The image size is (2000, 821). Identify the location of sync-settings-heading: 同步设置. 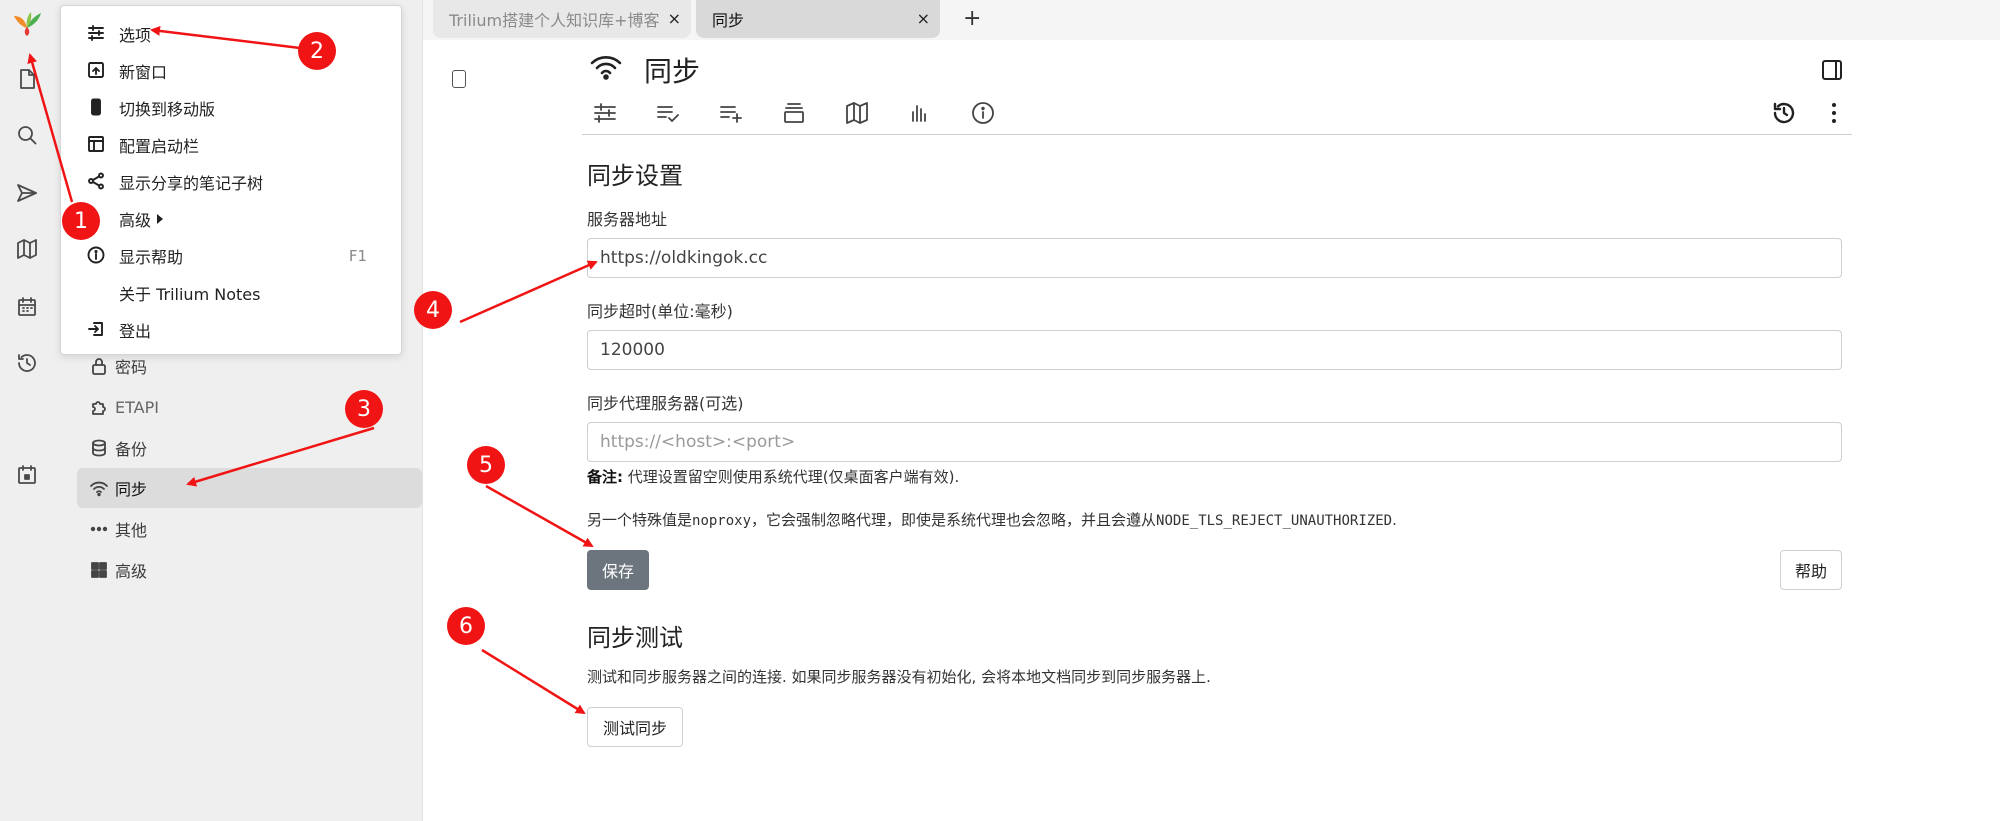
(635, 176).